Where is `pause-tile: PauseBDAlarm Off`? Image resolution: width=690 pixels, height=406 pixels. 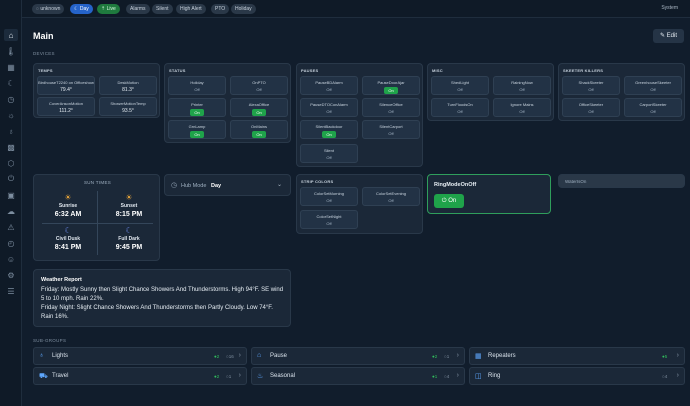 pause-tile: PauseBDAlarm Off is located at coordinates (329, 85).